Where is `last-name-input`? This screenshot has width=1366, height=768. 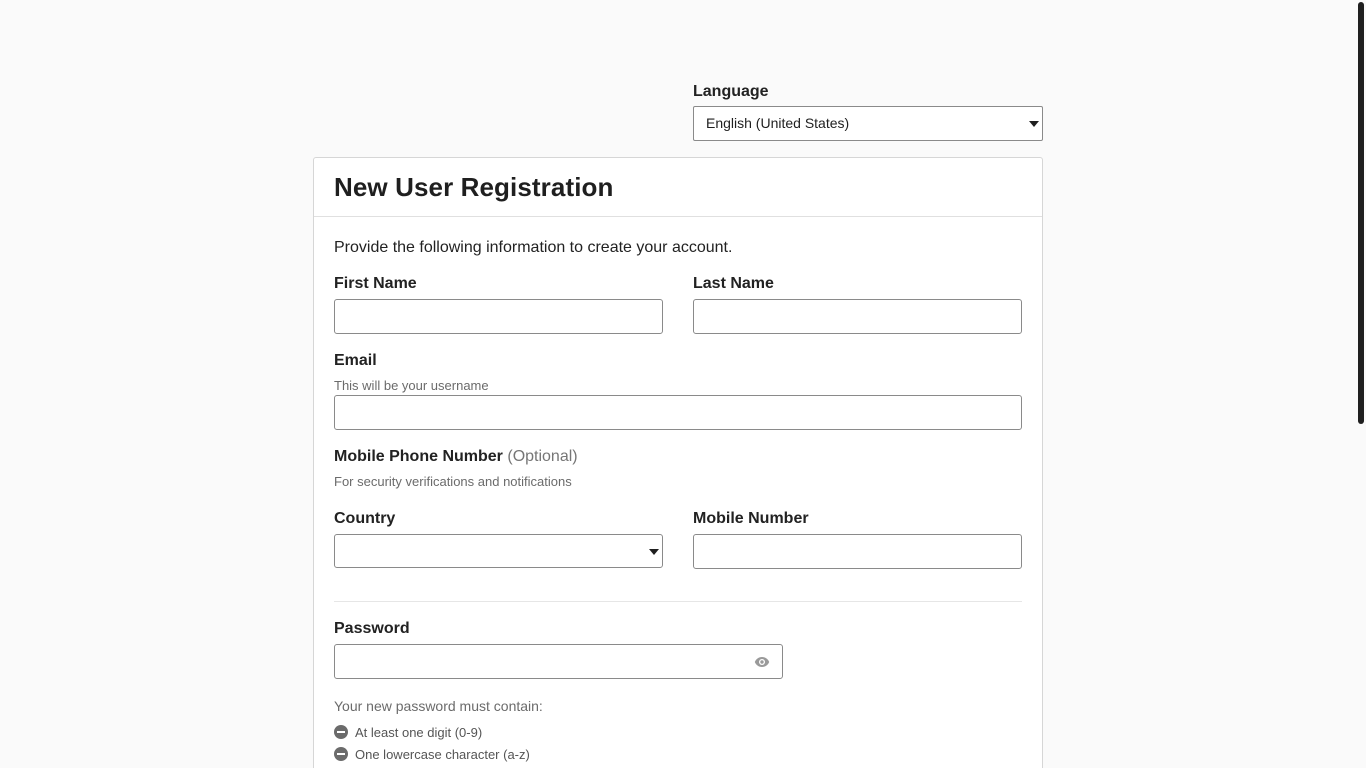
last-name-input is located at coordinates (857, 316).